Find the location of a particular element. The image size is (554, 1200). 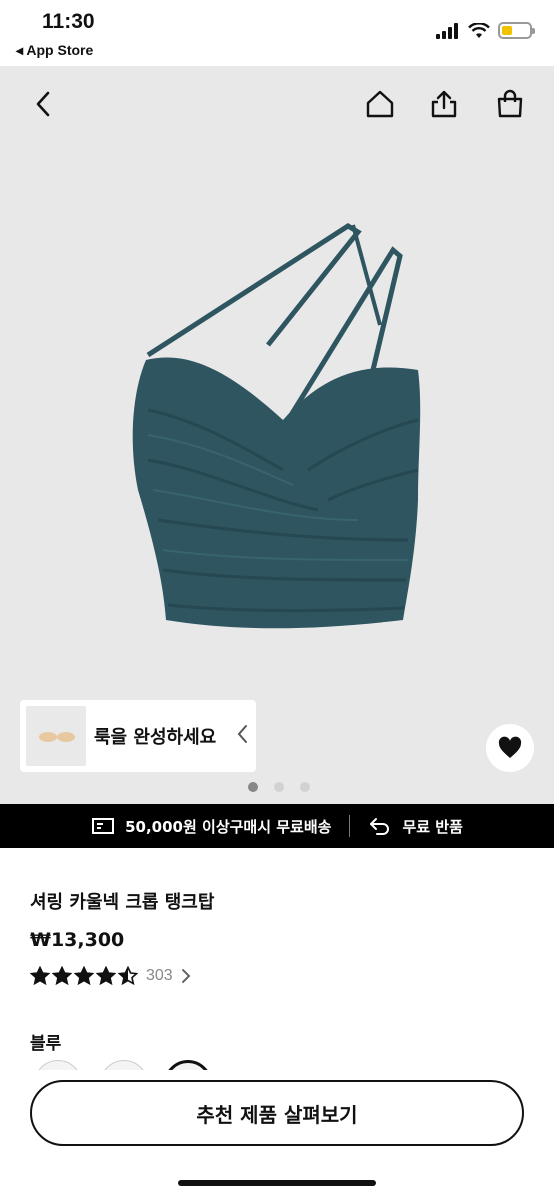

free-shipping-info: 50,000원 이상구매시 무료배송 is located at coordinates (211, 826).